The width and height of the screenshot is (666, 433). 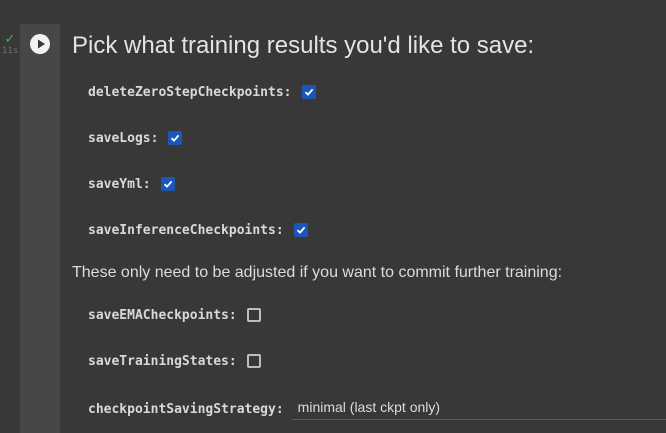 I want to click on field-label: deleteZeroStepCheckpoints:, so click(x=190, y=92).